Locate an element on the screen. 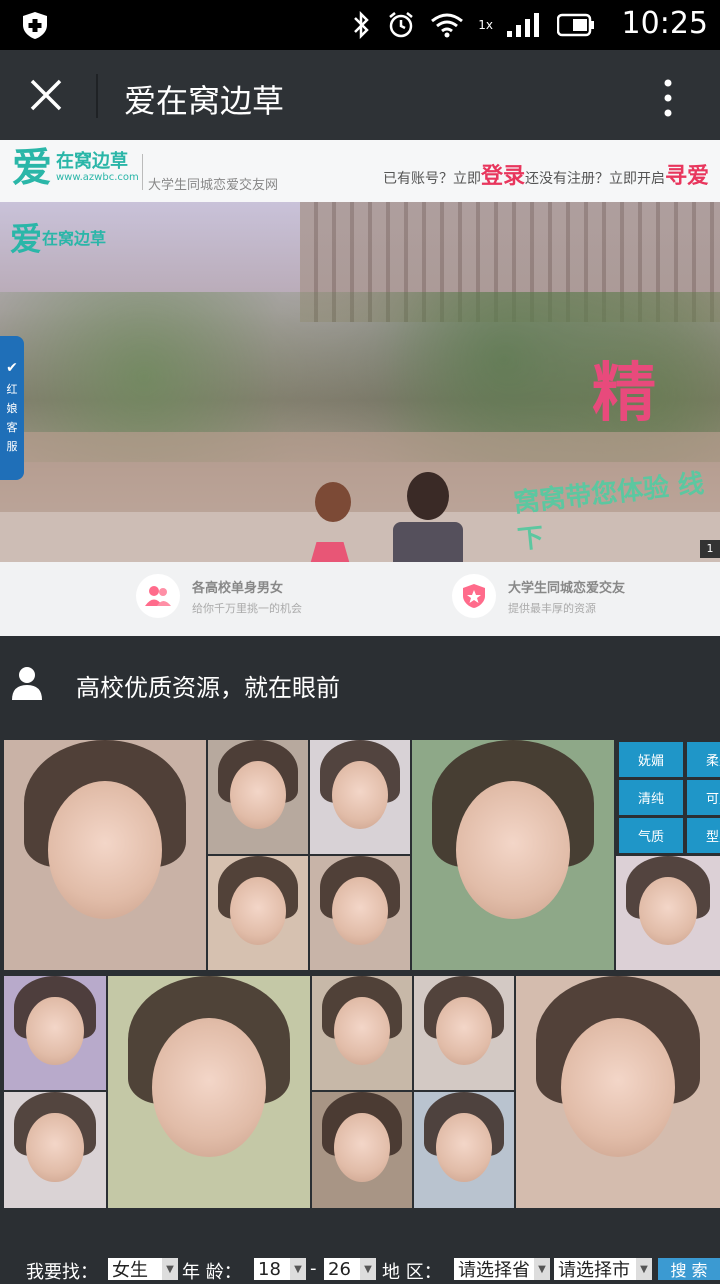  section-title: 高校优质资源，就在眼前 is located at coordinates (208, 688).